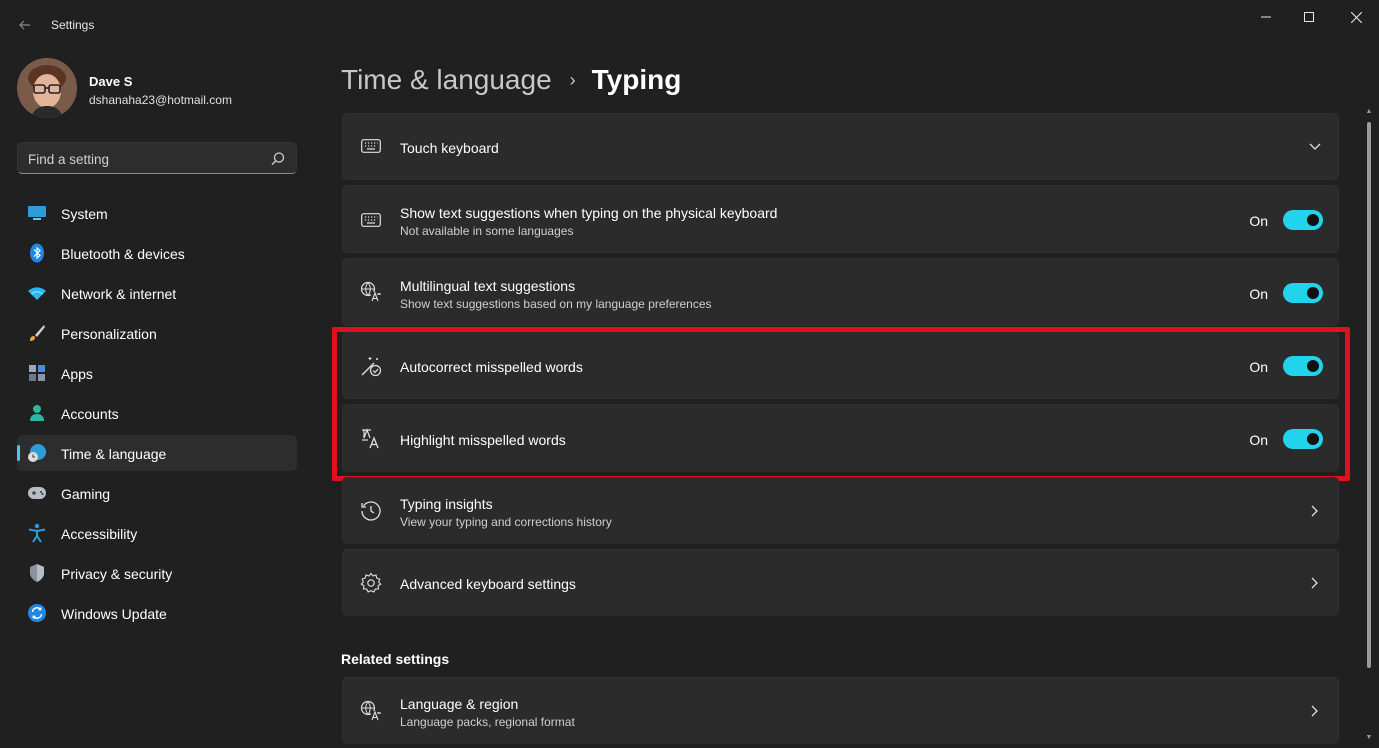 This screenshot has width=1379, height=748. What do you see at coordinates (371, 511) in the screenshot?
I see `history-icon` at bounding box center [371, 511].